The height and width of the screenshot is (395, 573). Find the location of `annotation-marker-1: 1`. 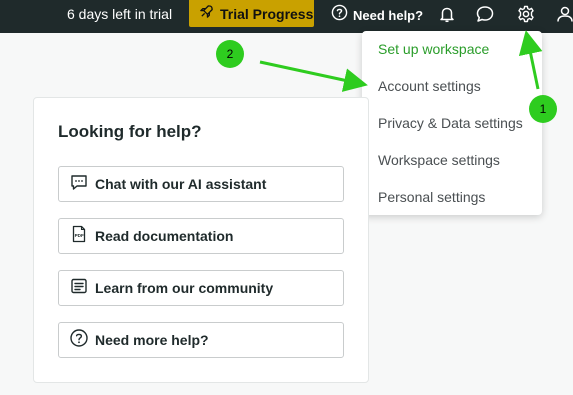

annotation-marker-1: 1 is located at coordinates (543, 109).